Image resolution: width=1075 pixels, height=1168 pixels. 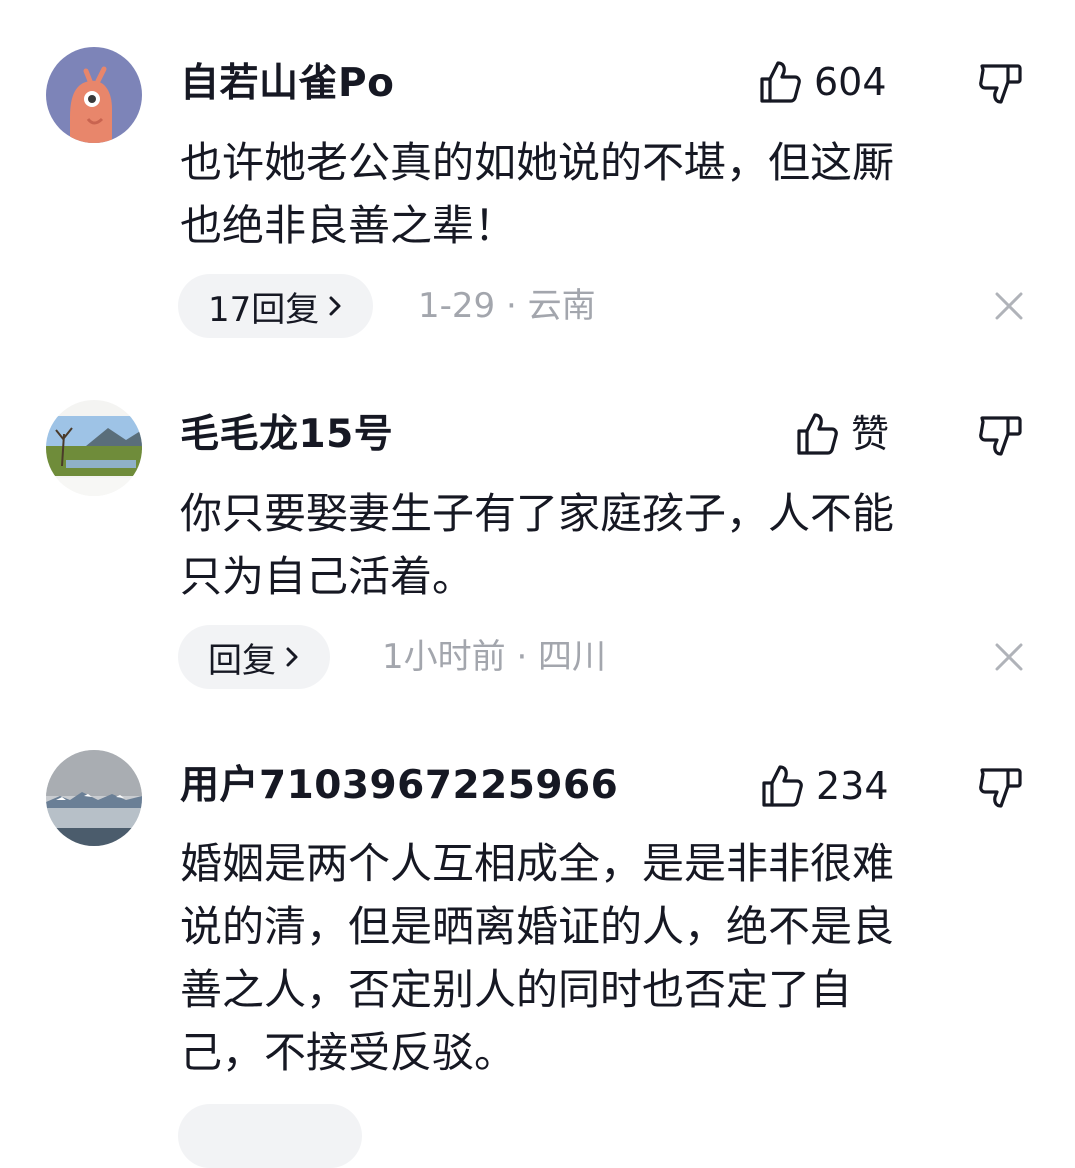 I want to click on like-count: 234, so click(x=852, y=786).